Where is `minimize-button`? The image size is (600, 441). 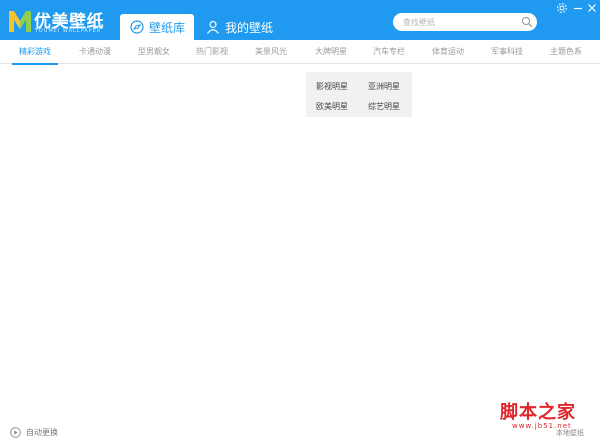 minimize-button is located at coordinates (579, 8).